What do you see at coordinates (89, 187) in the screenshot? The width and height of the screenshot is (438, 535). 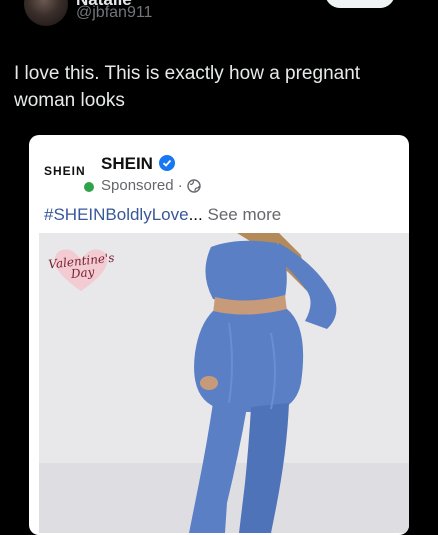 I see `online-status-dot` at bounding box center [89, 187].